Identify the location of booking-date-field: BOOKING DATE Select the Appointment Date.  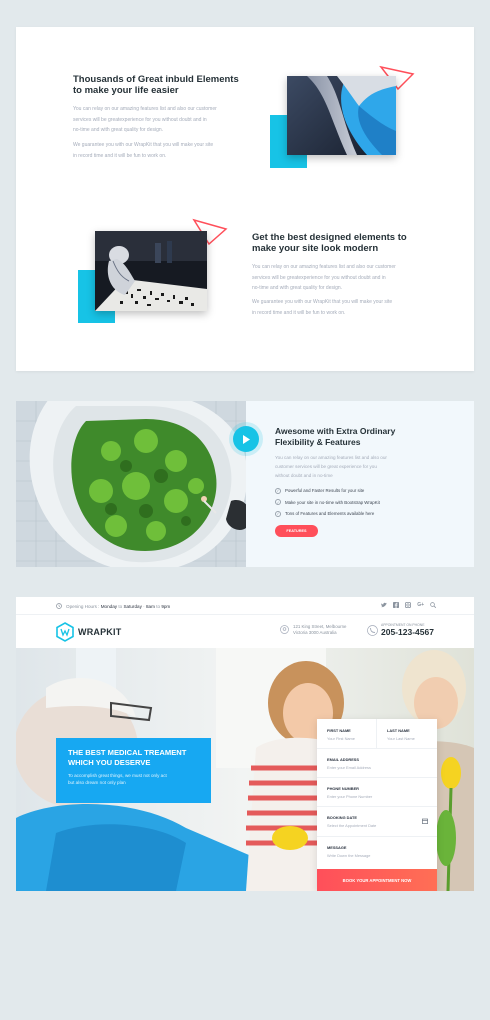
(377, 822).